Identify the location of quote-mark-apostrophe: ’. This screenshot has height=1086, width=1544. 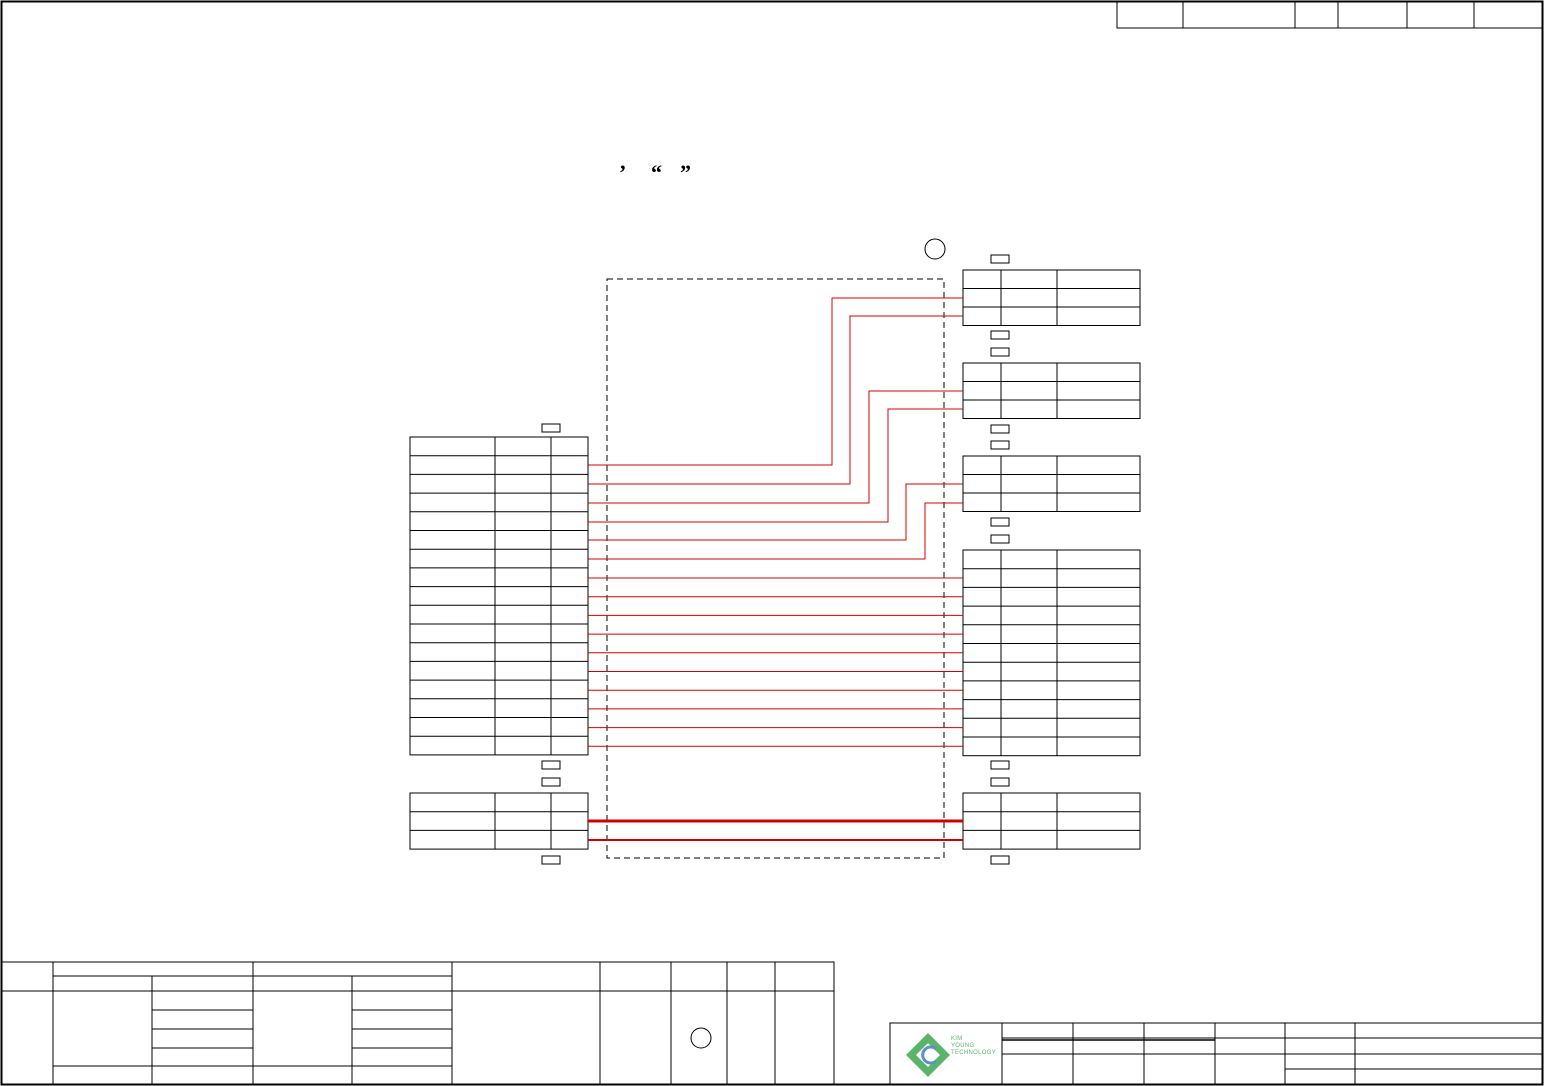
(623, 172).